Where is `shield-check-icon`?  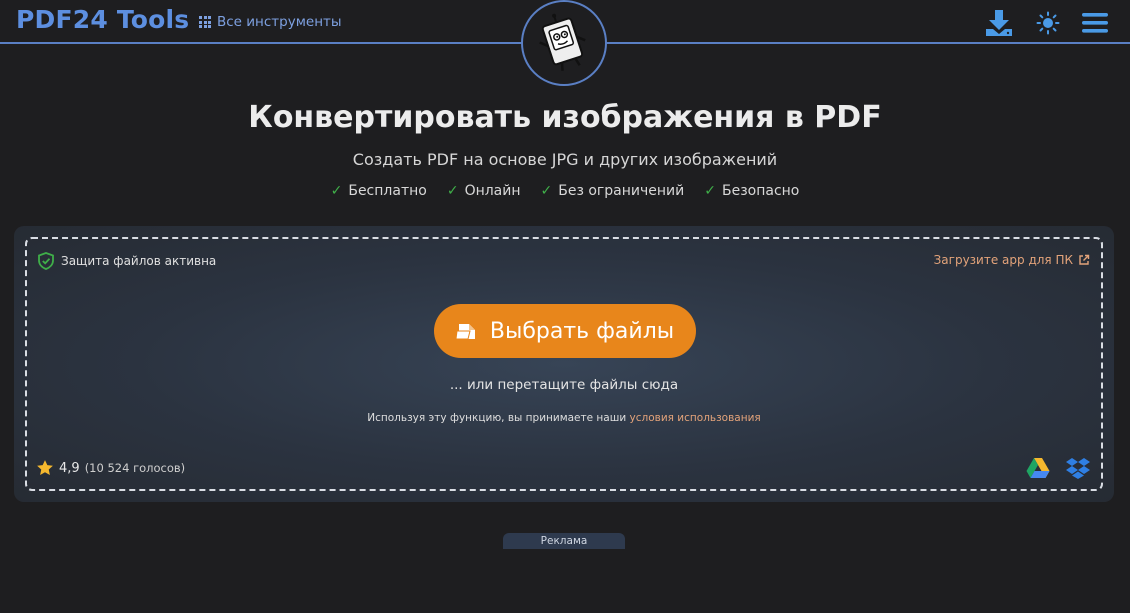
shield-check-icon is located at coordinates (46, 261).